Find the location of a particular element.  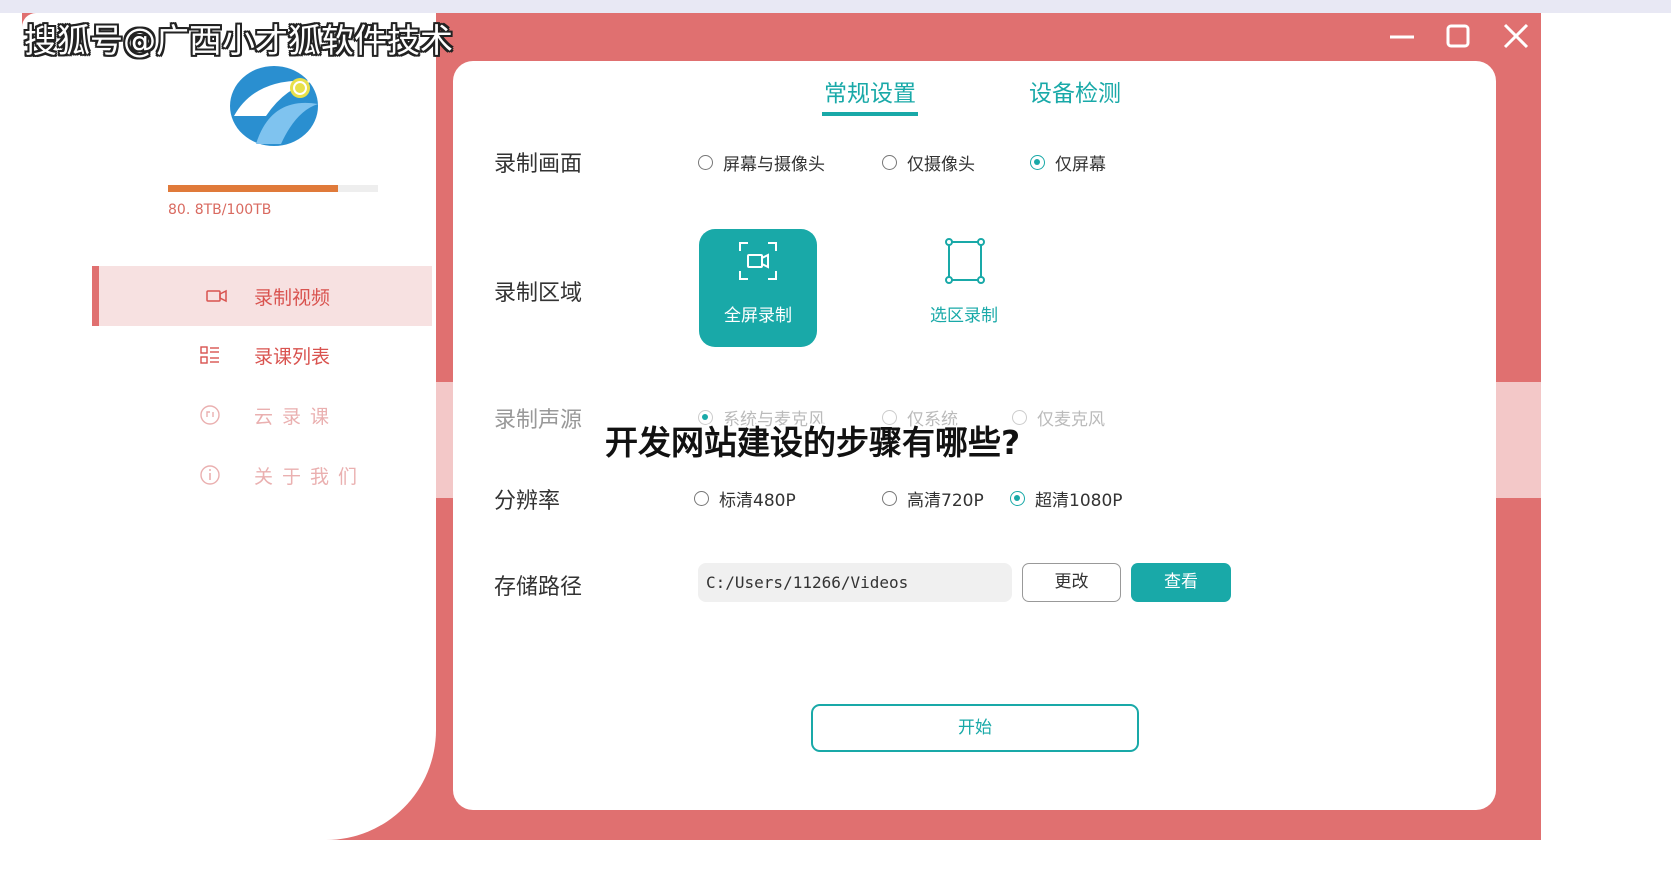

article-overlay-title: 开发网站建设的步骤有哪些? is located at coordinates (813, 442).